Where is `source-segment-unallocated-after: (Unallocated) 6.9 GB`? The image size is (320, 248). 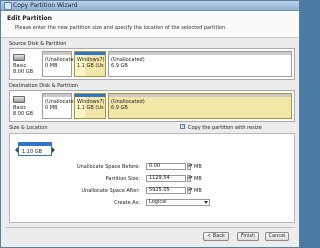
source-segment-unallocated-after: (Unallocated) 6.9 GB is located at coordinates (200, 64).